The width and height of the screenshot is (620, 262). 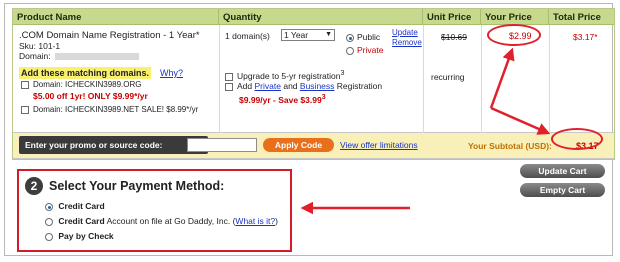 I want to click on add-private-registration-option: Add Private and Business Registration, so click(x=303, y=86).